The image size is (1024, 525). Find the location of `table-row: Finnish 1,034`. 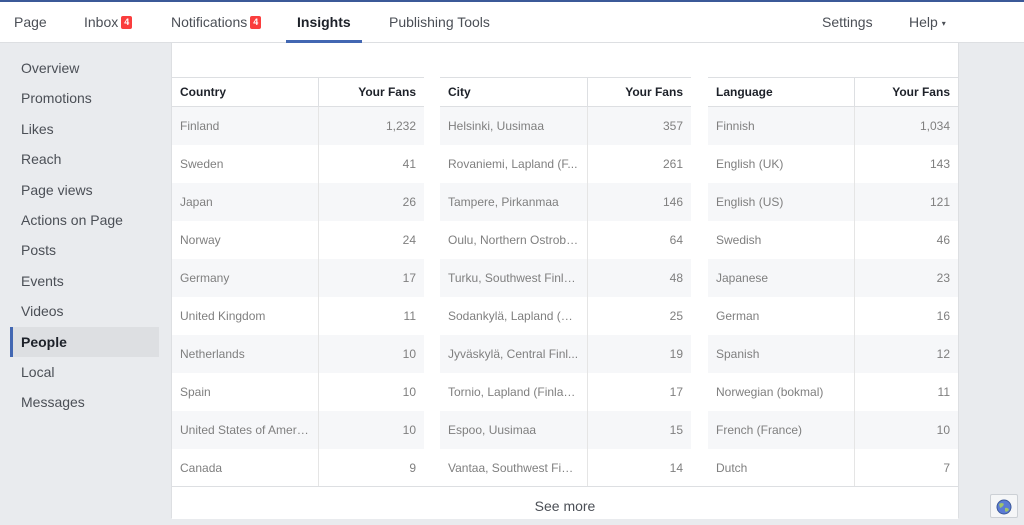

table-row: Finnish 1,034 is located at coordinates (833, 125).